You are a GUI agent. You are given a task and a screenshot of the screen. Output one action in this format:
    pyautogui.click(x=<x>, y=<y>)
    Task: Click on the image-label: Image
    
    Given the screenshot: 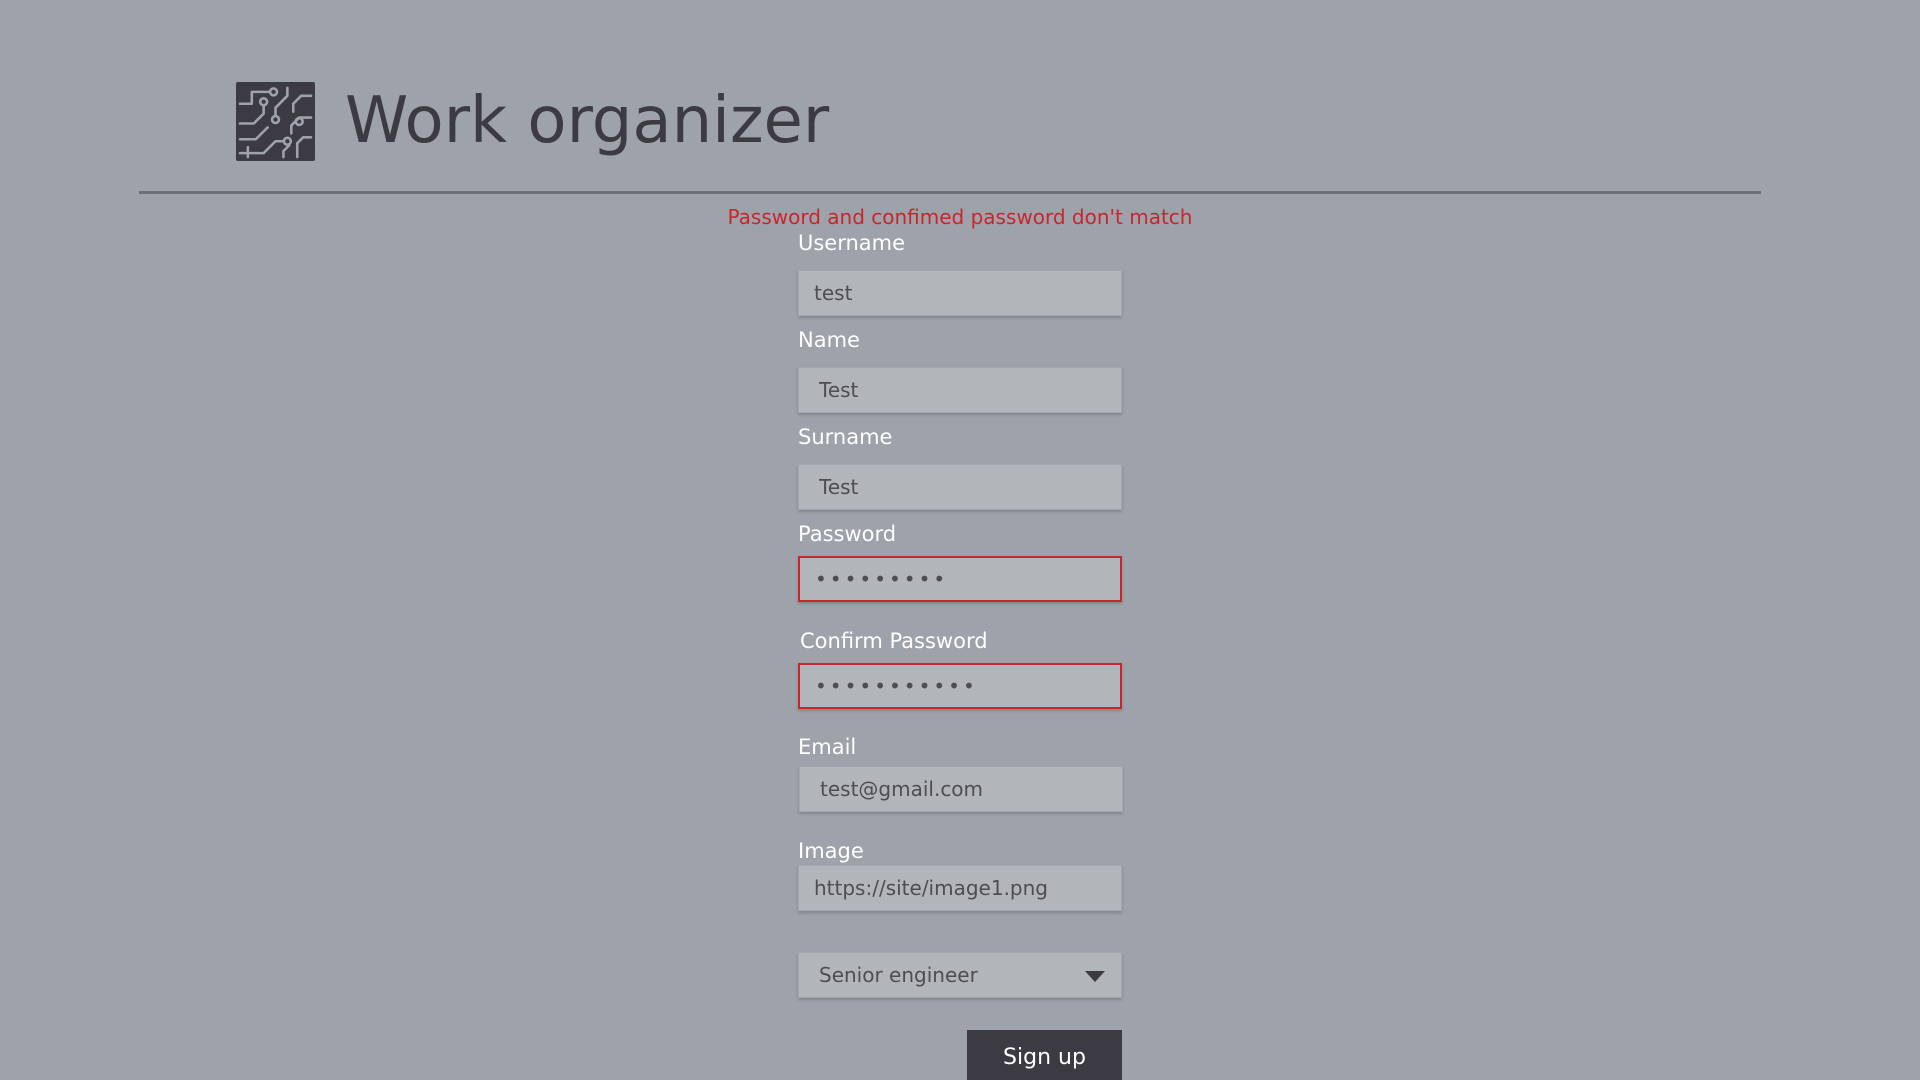 What is the action you would take?
    pyautogui.click(x=831, y=851)
    